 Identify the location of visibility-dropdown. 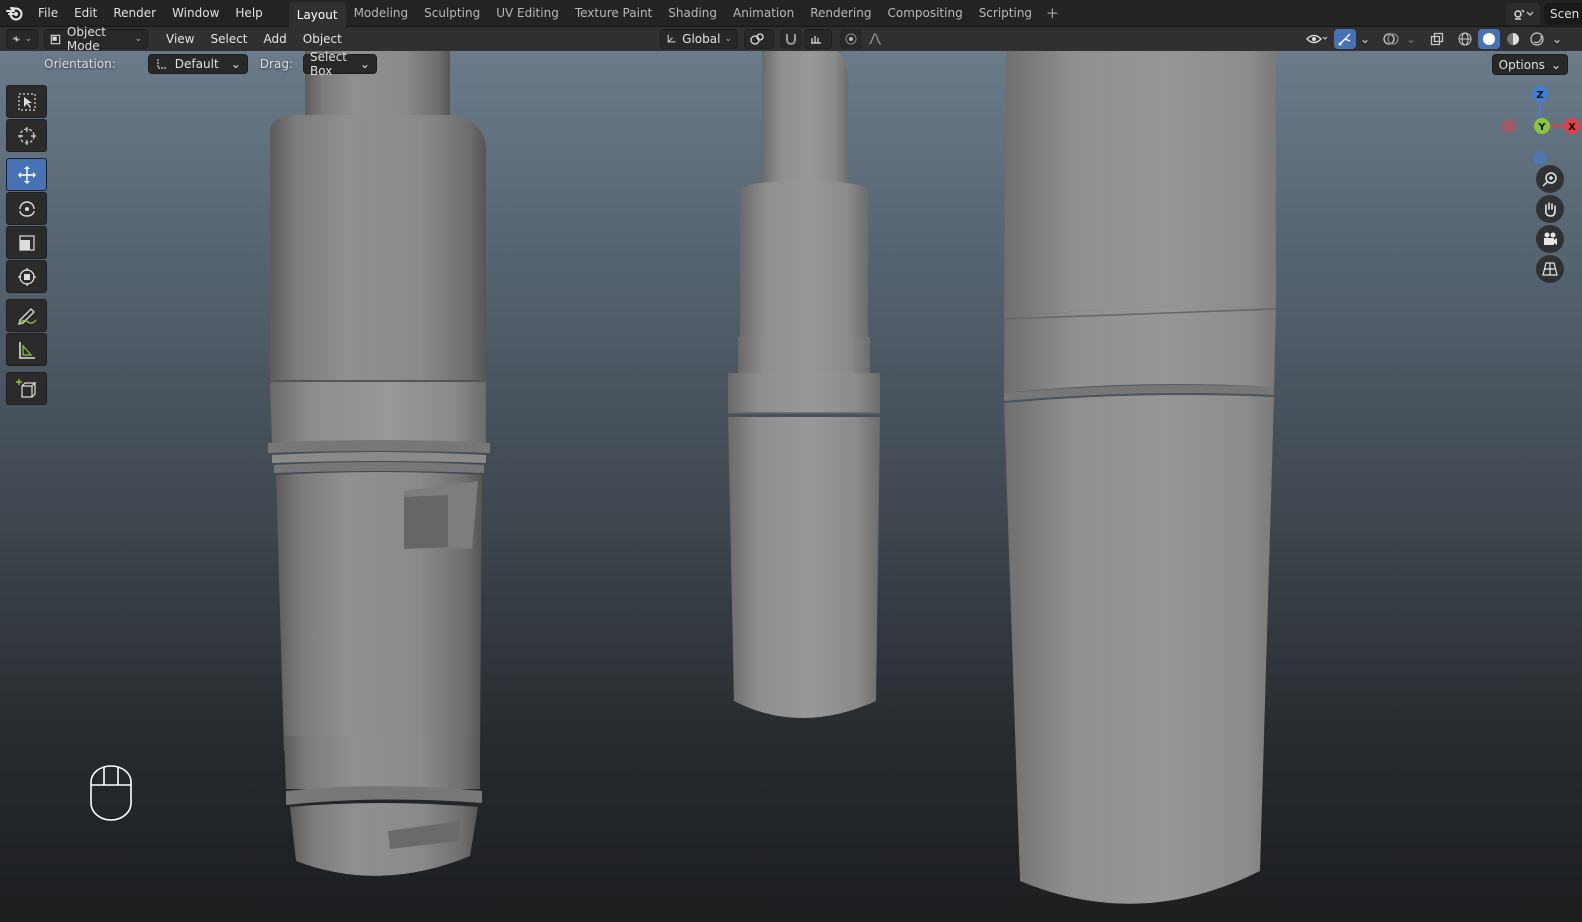
(1317, 39).